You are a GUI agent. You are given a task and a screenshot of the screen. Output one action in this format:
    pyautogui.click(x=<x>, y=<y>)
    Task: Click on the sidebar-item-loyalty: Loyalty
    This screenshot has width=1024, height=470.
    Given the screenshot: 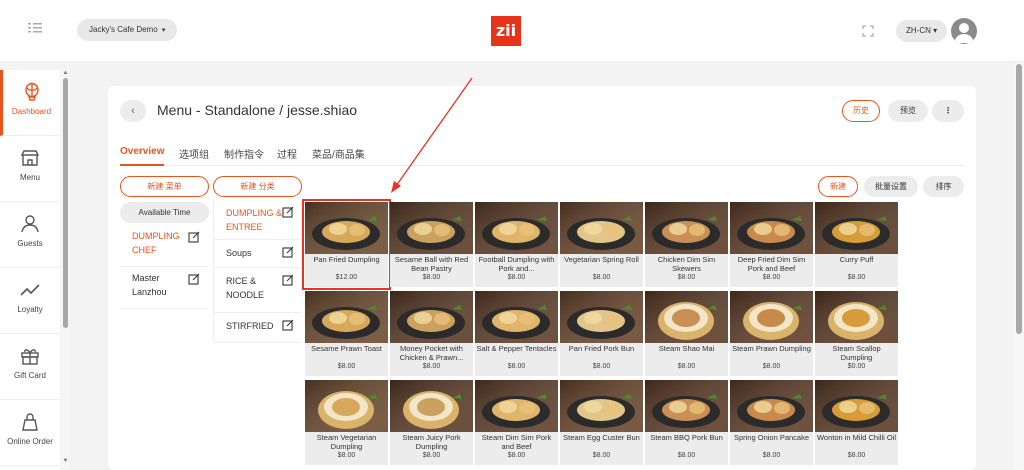 What is the action you would take?
    pyautogui.click(x=30, y=301)
    